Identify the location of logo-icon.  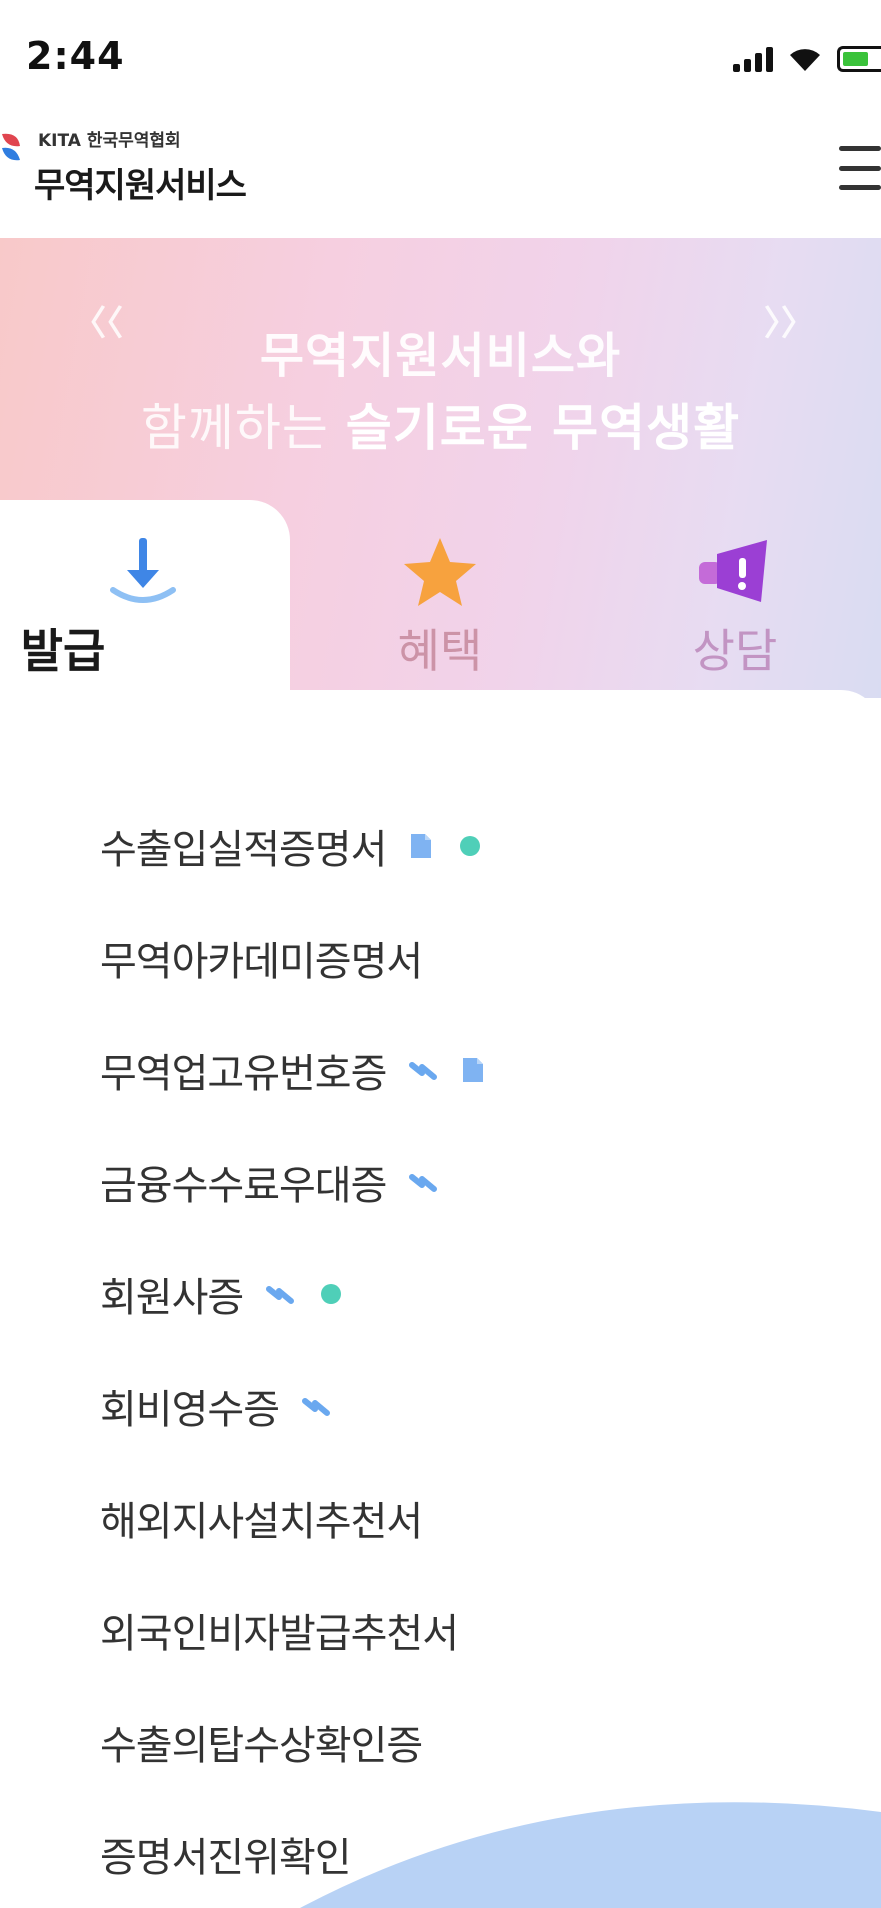
(11, 147).